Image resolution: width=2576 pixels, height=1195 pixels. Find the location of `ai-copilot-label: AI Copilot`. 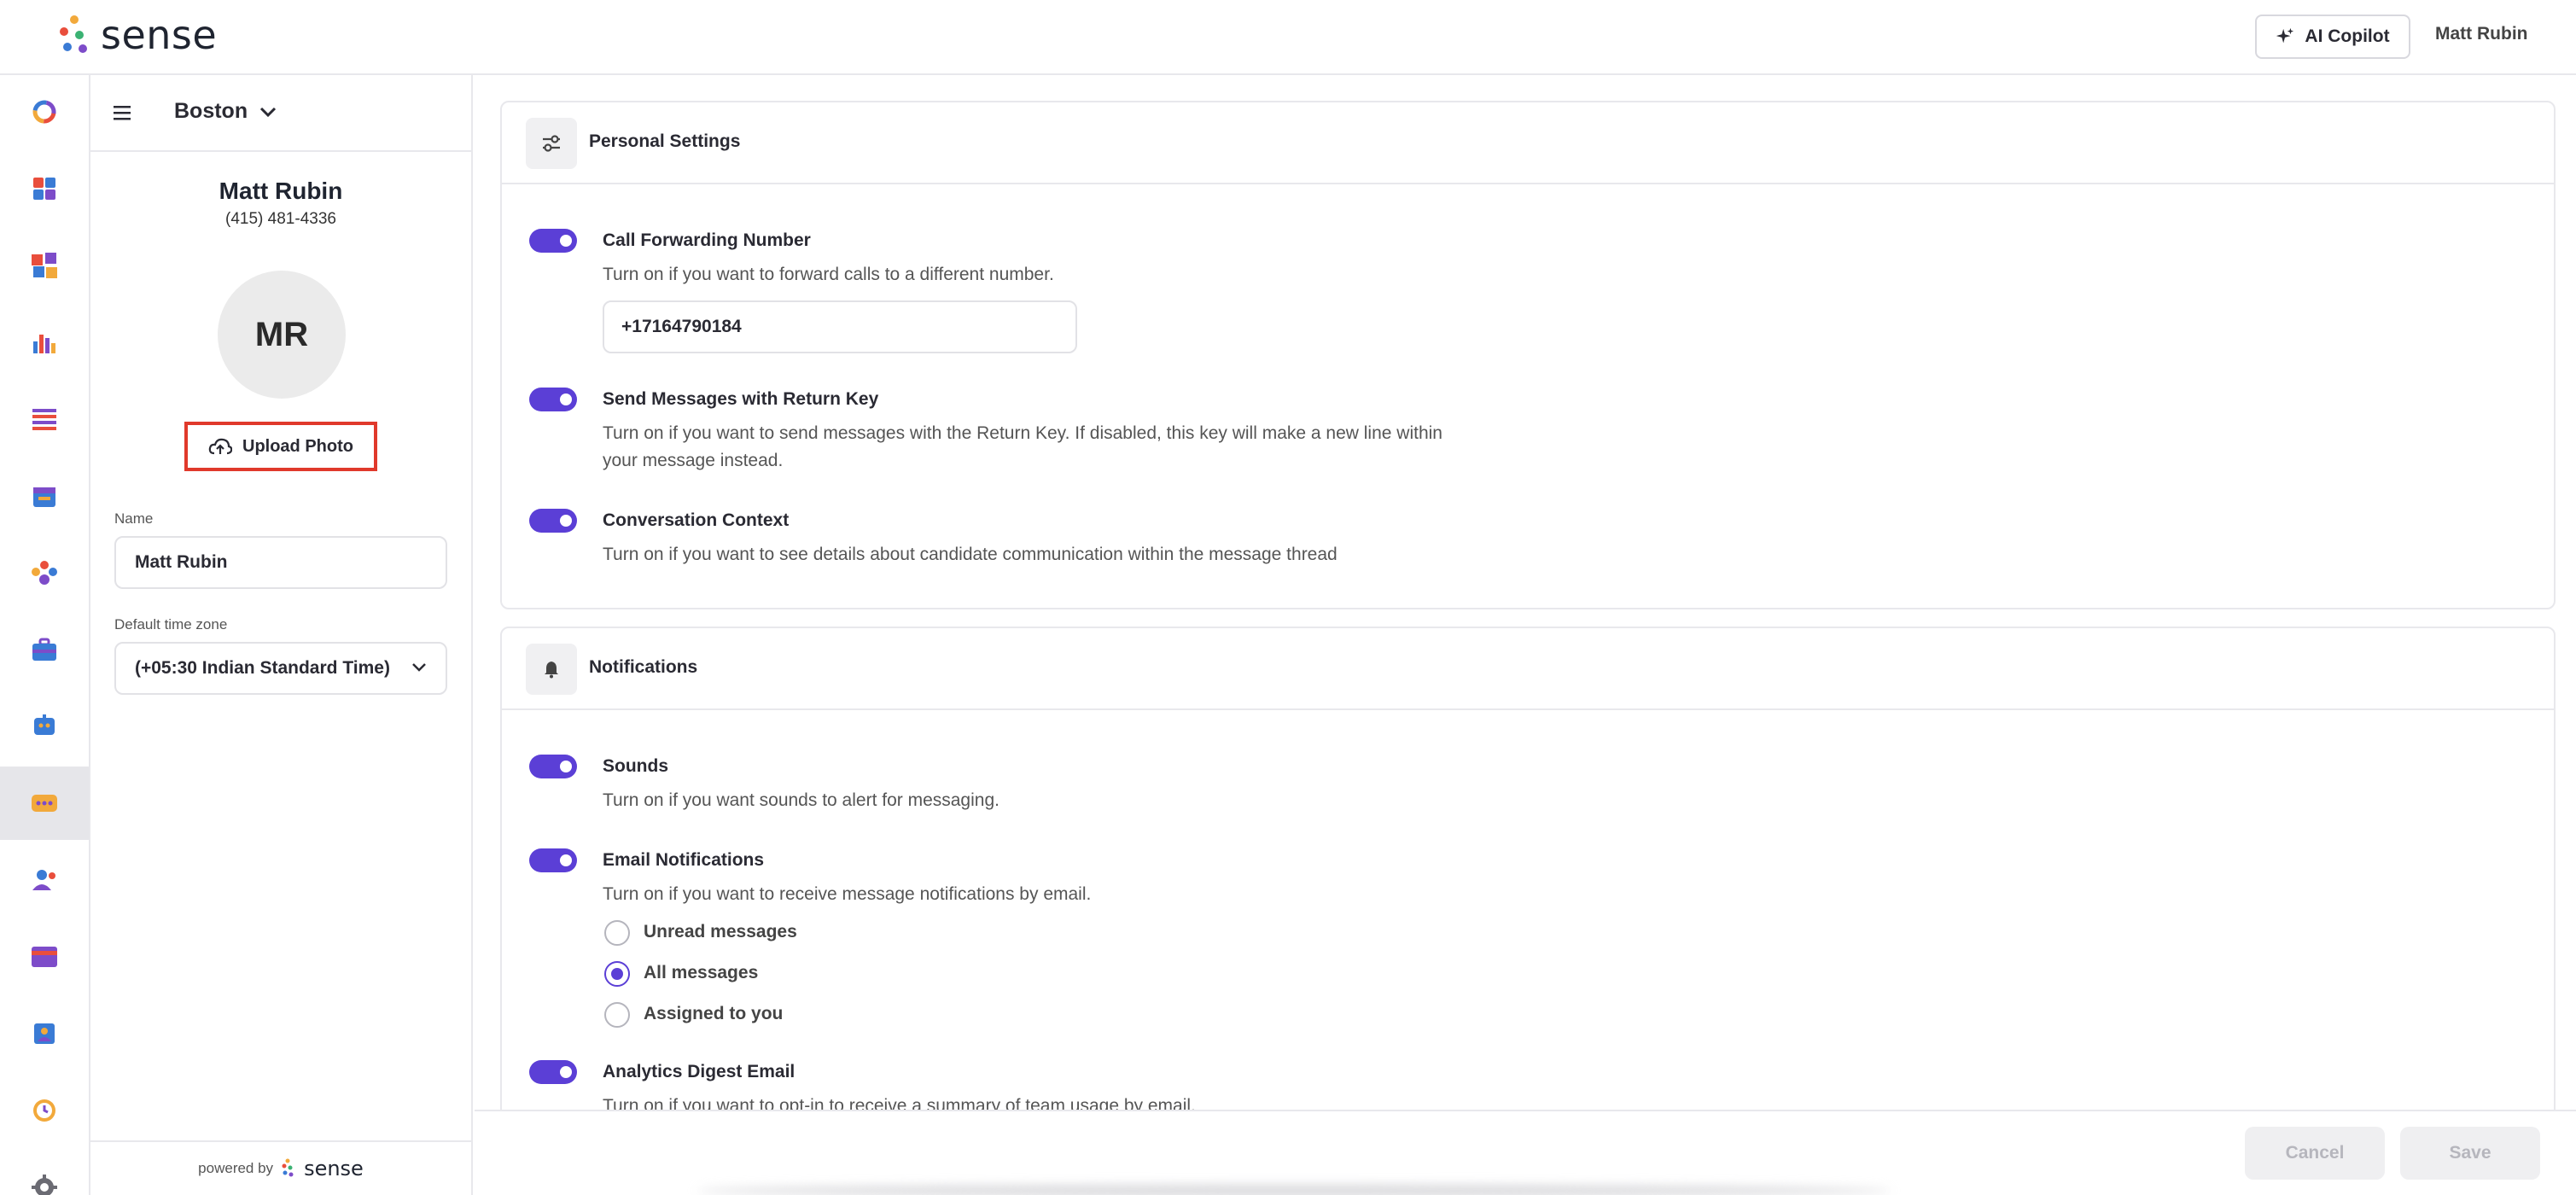

ai-copilot-label: AI Copilot is located at coordinates (2347, 36).